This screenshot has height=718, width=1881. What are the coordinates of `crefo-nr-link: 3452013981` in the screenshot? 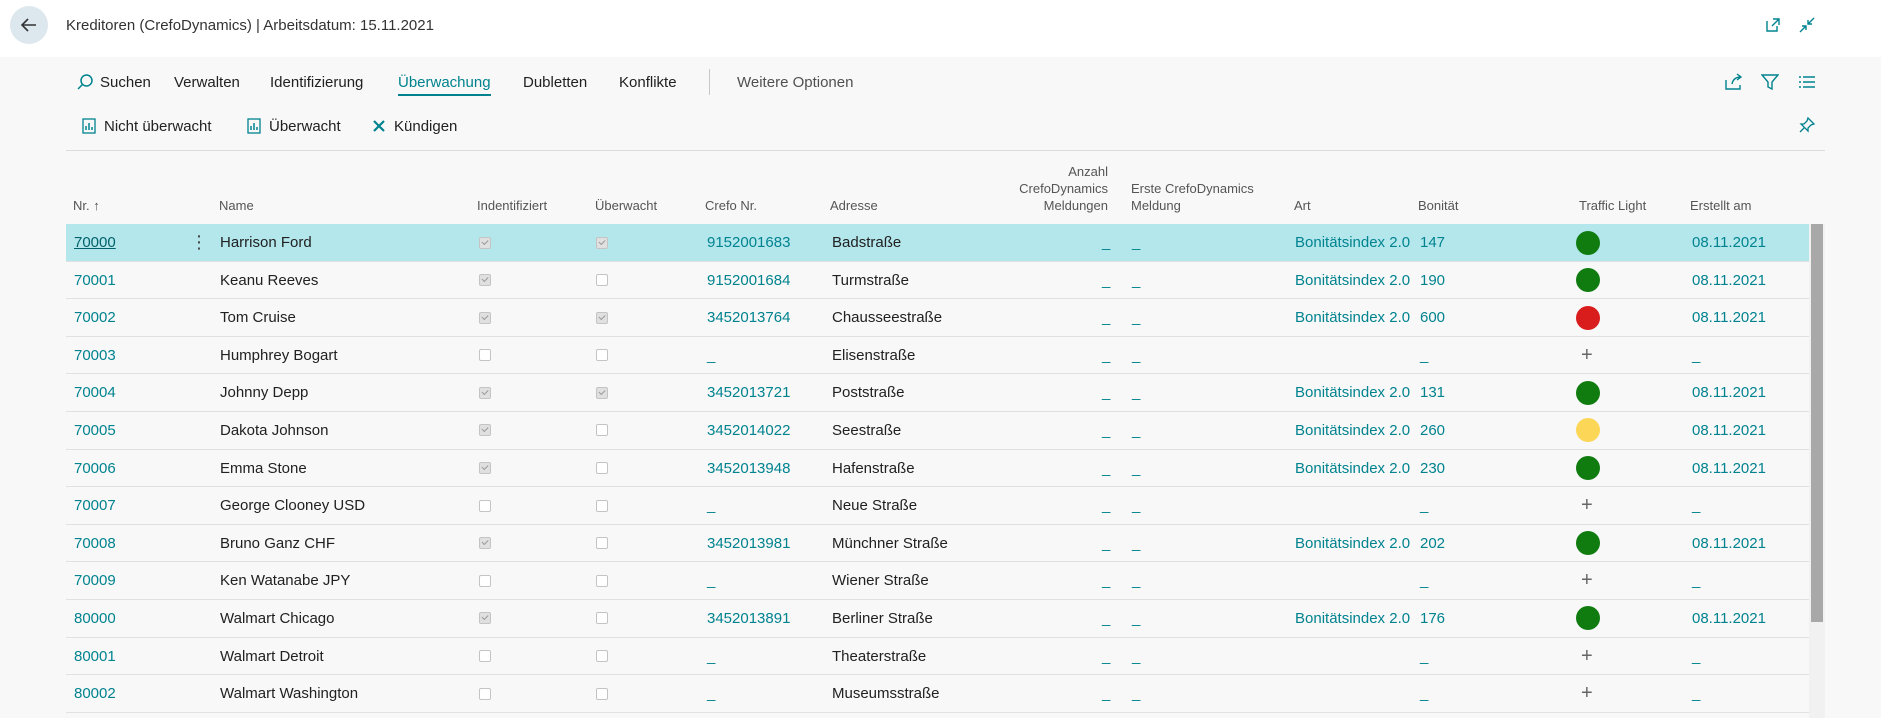 It's located at (748, 543).